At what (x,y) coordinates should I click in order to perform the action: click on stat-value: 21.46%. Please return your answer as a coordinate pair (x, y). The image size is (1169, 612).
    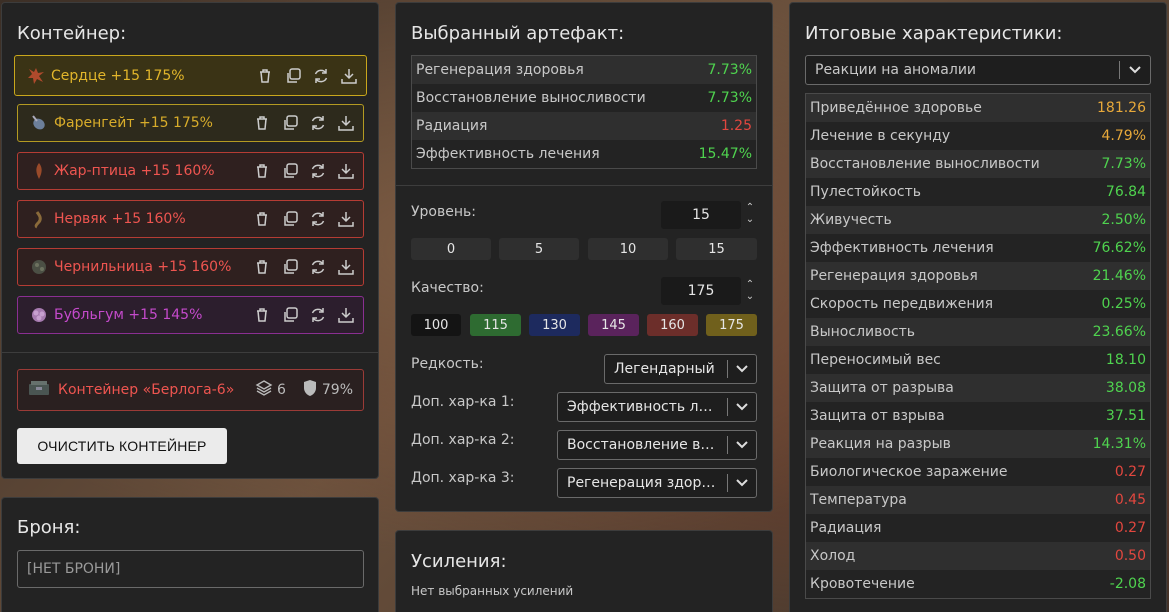
    Looking at the image, I should click on (1119, 276).